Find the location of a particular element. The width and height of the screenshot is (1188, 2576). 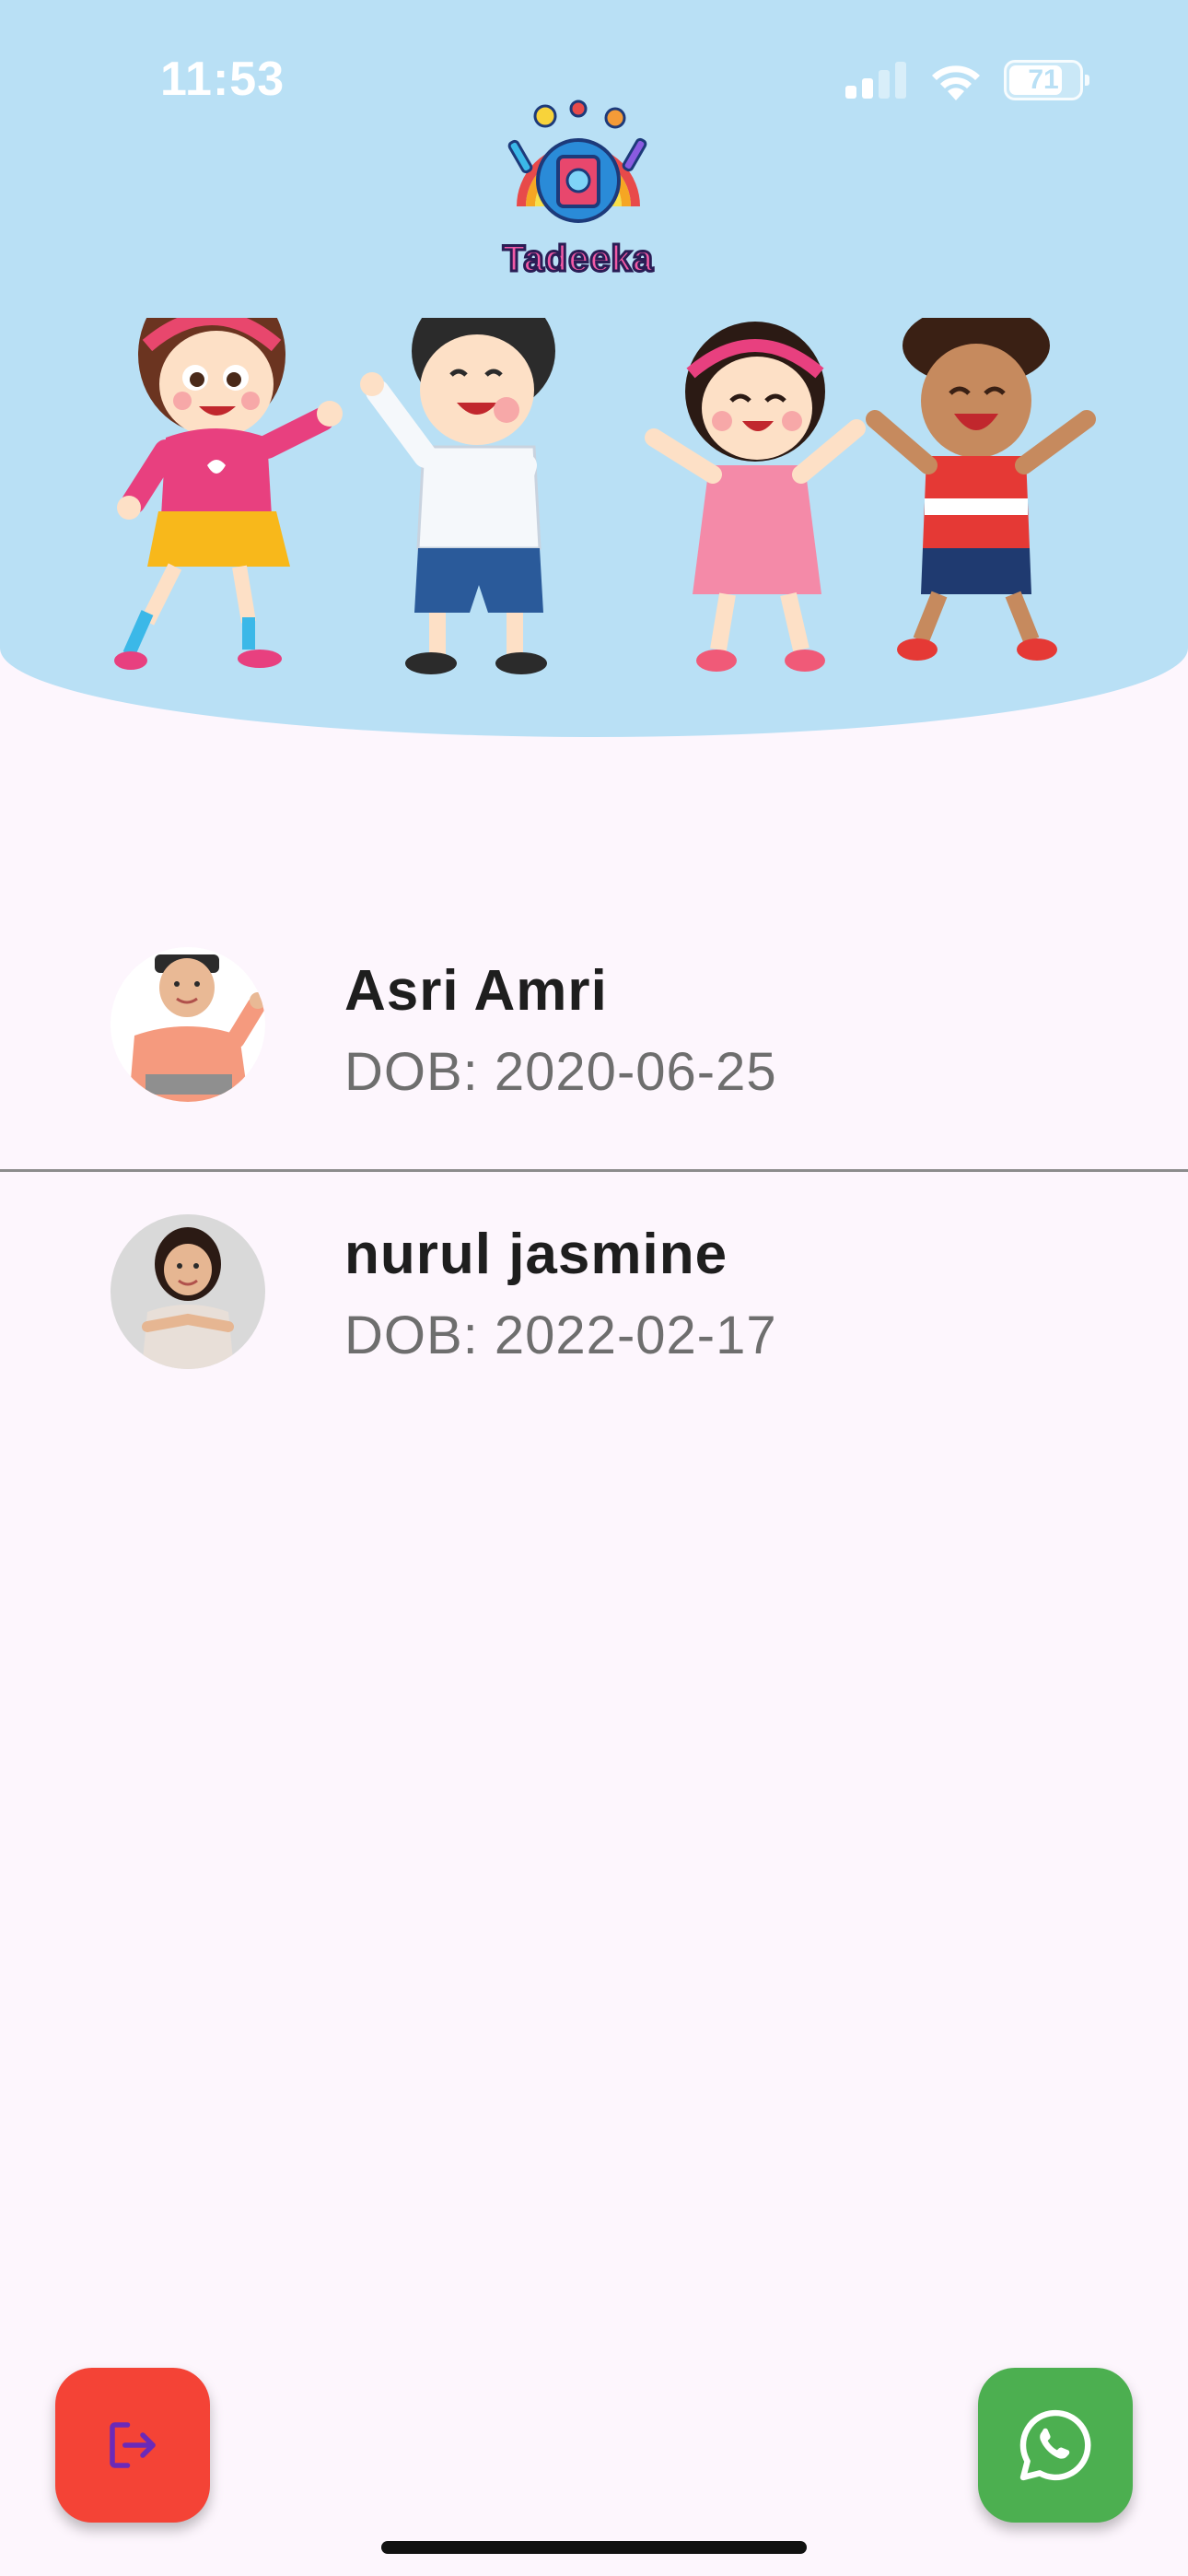

girl-pink-shirt-illustration is located at coordinates (228, 494).